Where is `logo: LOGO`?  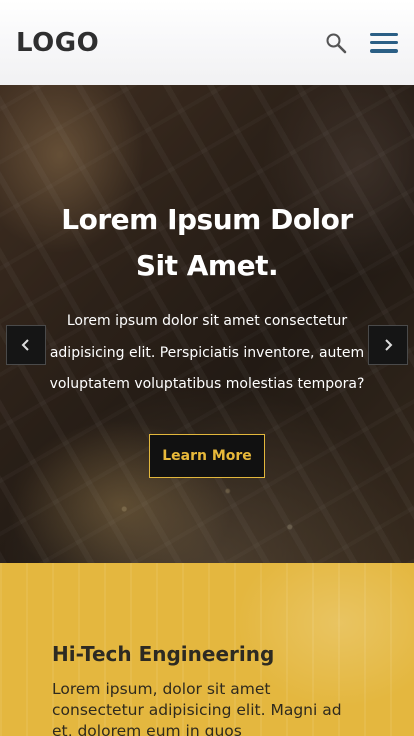
logo: LOGO is located at coordinates (57, 43).